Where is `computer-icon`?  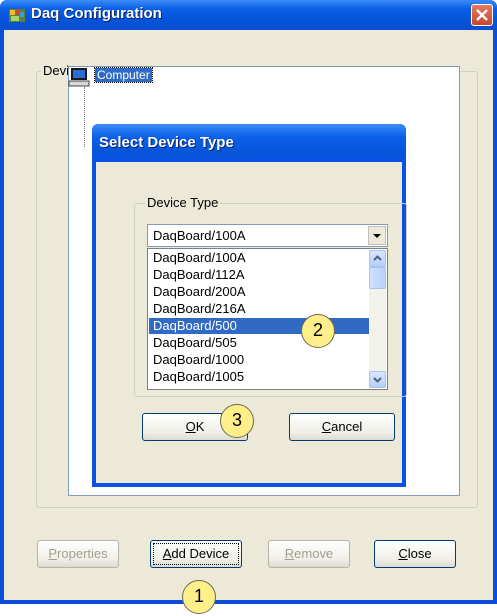
computer-icon is located at coordinates (79, 77).